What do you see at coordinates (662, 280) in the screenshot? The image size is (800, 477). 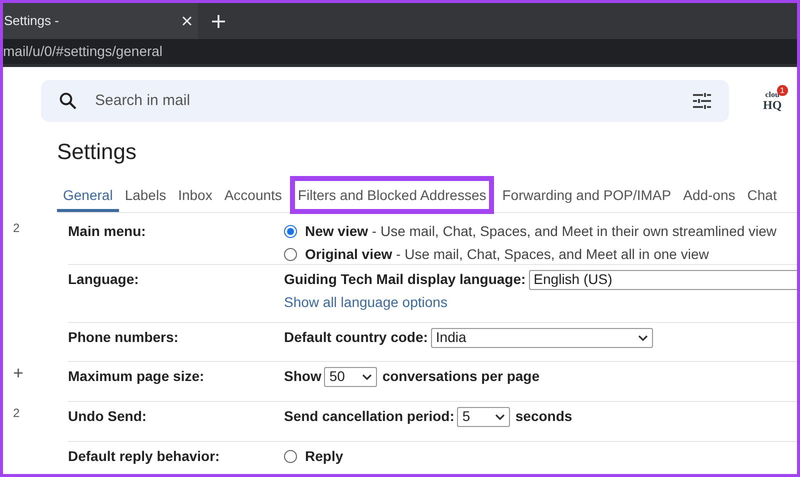 I see `dropdown-field: English (US)` at bounding box center [662, 280].